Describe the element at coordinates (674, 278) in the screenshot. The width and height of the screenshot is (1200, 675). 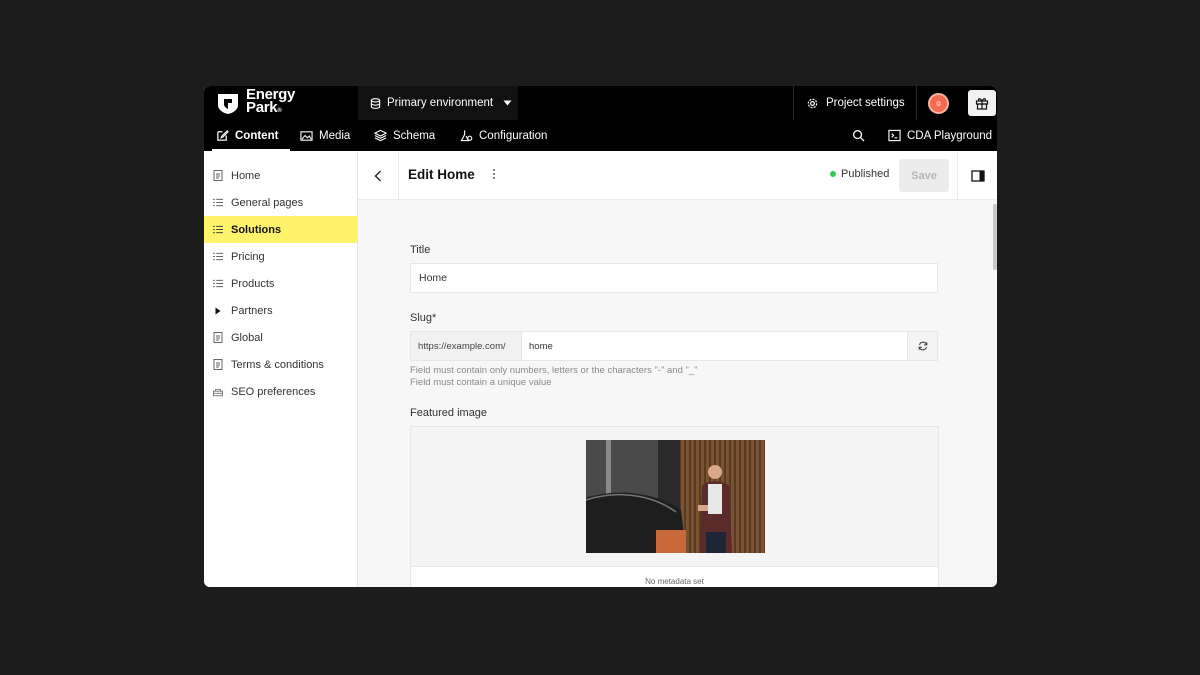
I see `title-input: Home` at that location.